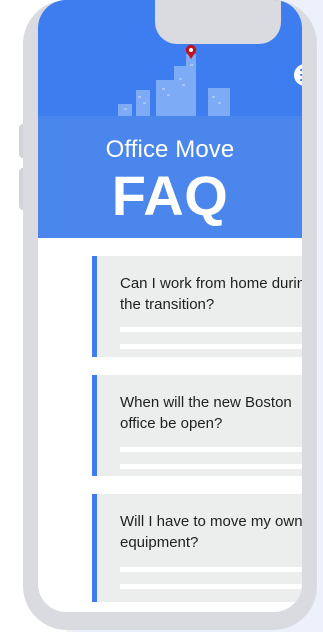 This screenshot has height=632, width=323. I want to click on title-faq: FAQ, so click(170, 195).